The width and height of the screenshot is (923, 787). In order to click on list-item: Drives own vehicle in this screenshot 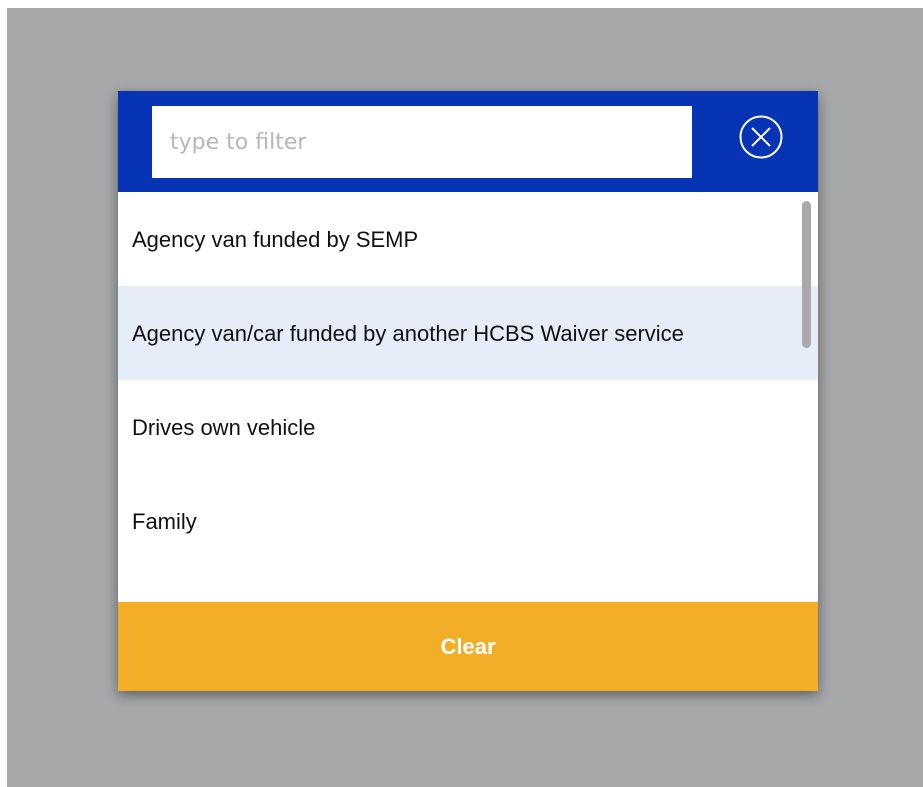, I will do `click(468, 427)`.